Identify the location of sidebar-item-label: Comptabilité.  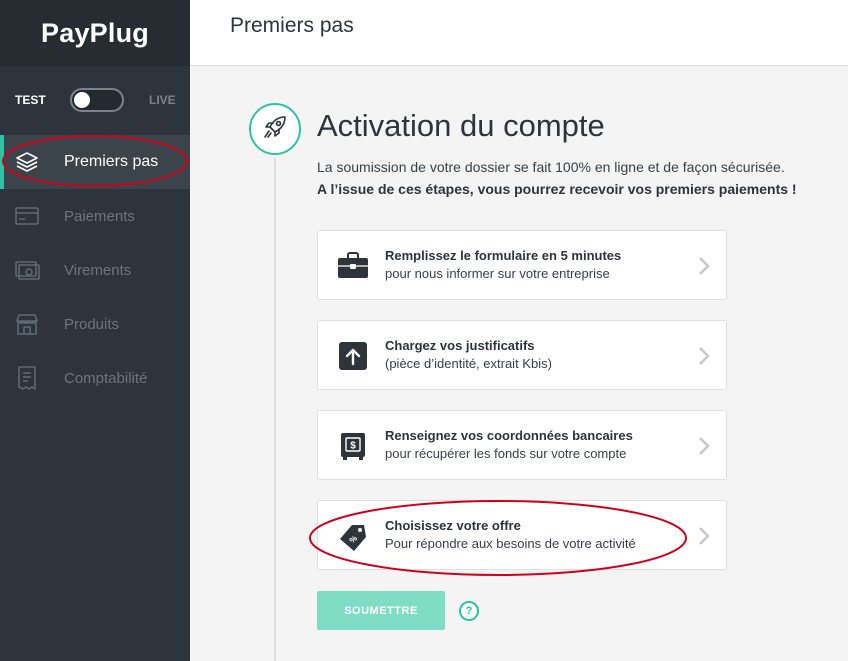
(106, 378).